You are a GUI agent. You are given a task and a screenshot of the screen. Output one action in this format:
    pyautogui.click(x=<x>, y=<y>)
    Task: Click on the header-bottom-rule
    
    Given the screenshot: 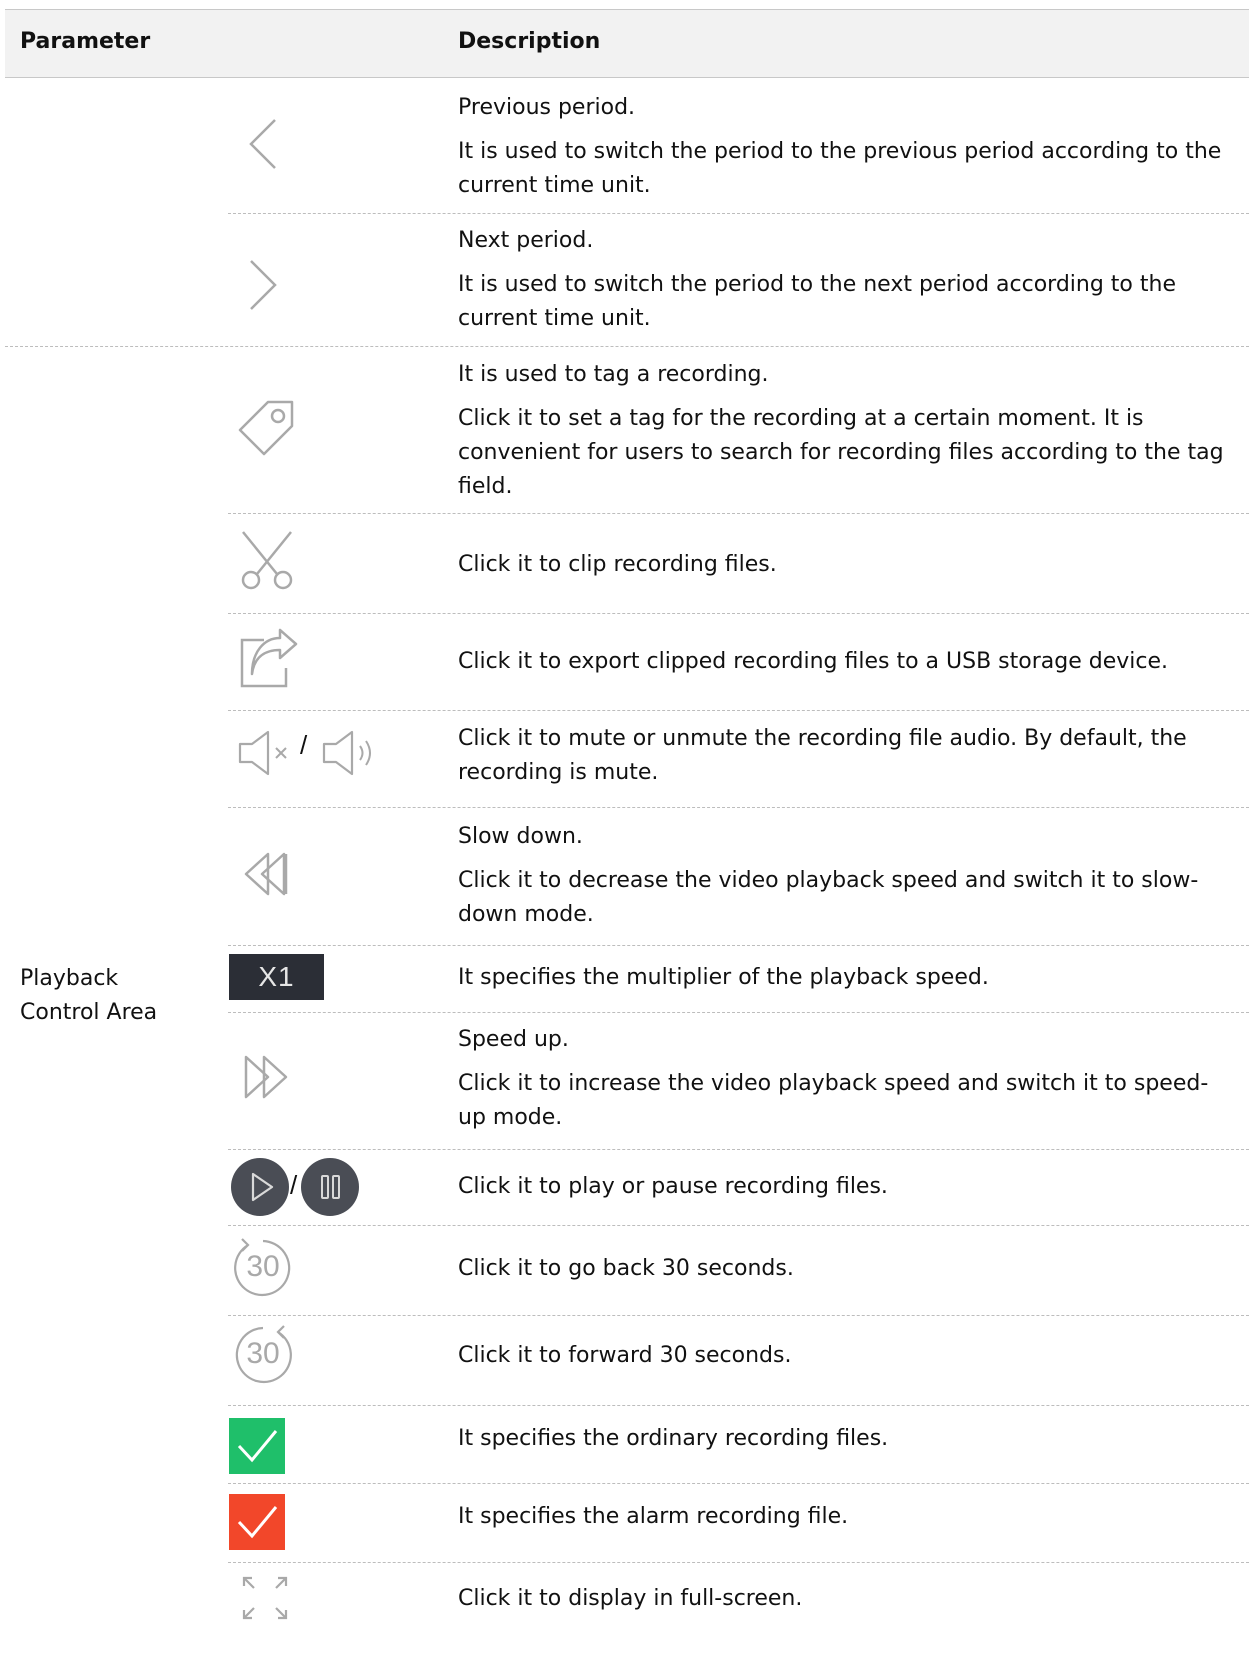 What is the action you would take?
    pyautogui.click(x=627, y=77)
    